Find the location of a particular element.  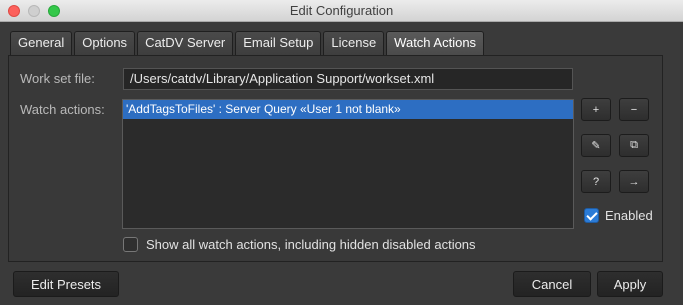

duplicate-icon: ⧉ is located at coordinates (634, 145).